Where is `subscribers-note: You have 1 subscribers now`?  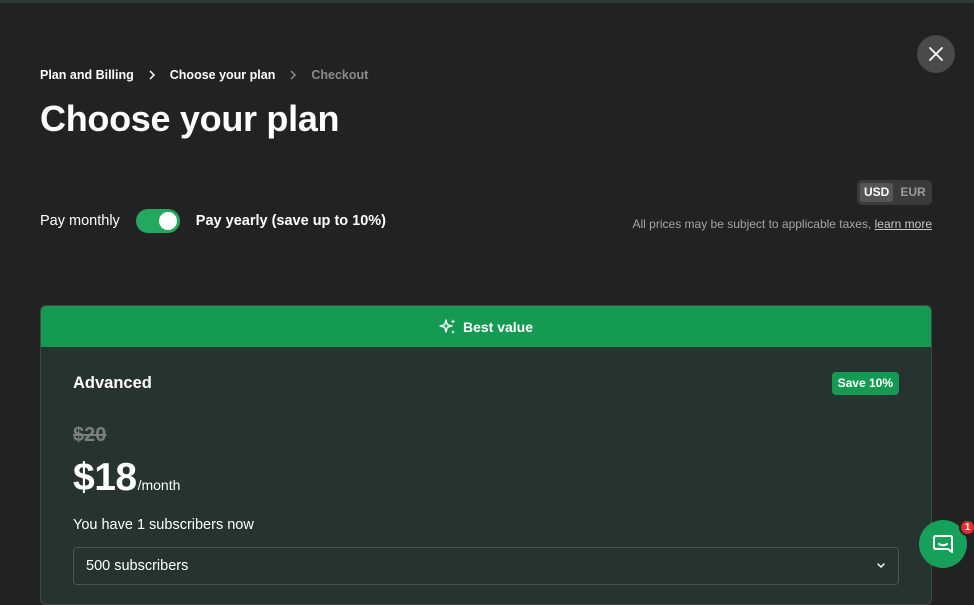
subscribers-note: You have 1 subscribers now is located at coordinates (163, 525).